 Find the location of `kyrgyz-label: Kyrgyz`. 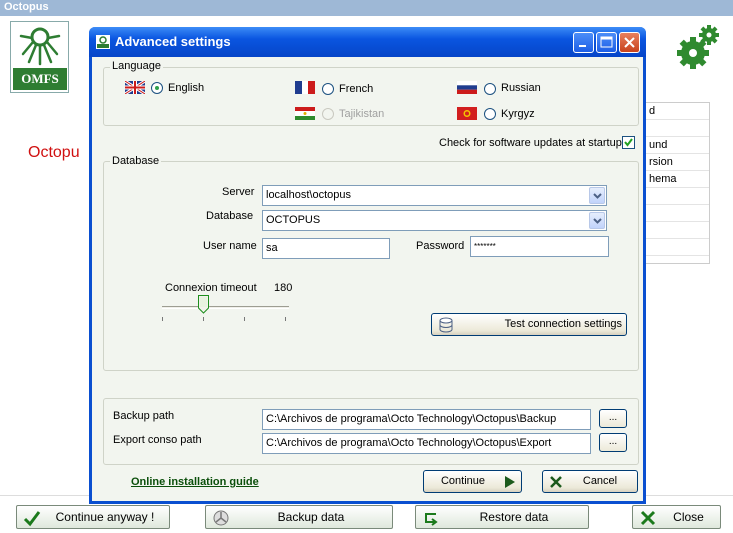

kyrgyz-label: Kyrgyz is located at coordinates (518, 114).